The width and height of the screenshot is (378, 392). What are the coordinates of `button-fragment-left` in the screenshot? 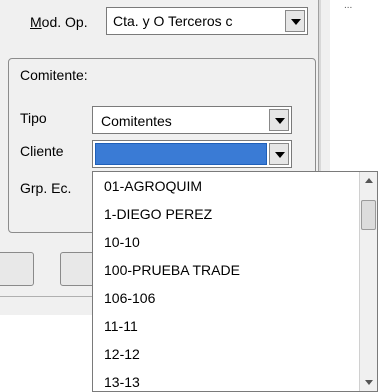 It's located at (17, 269).